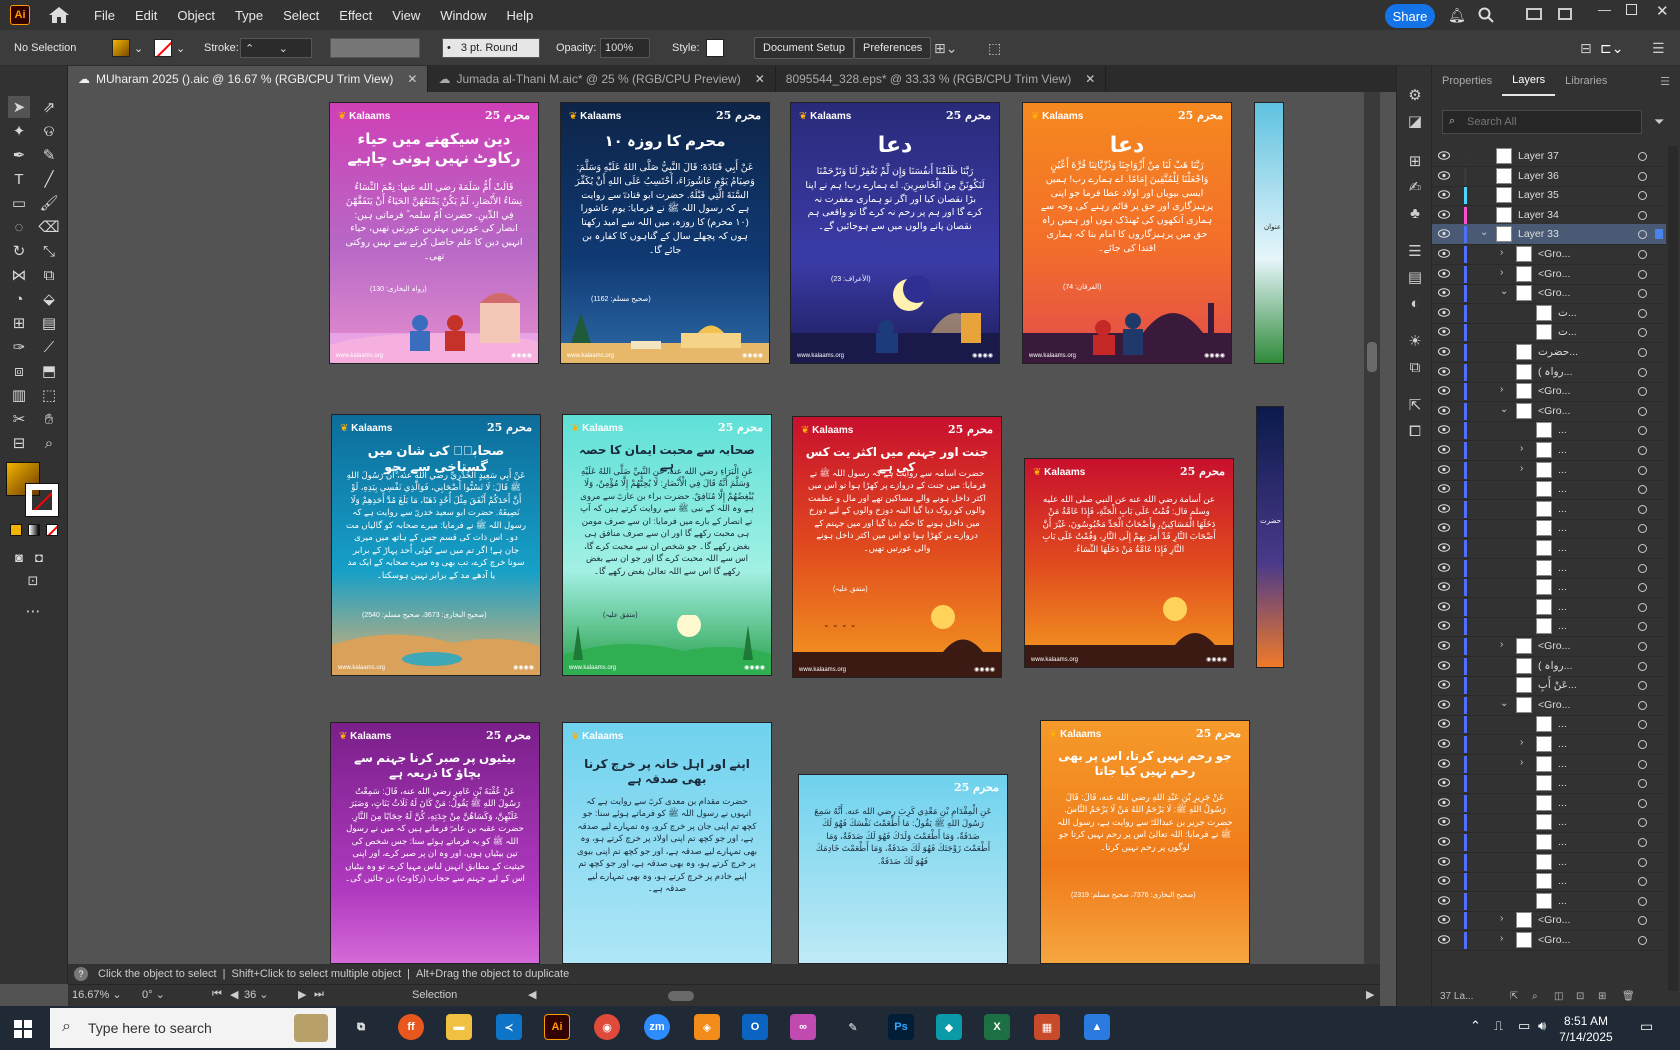 The image size is (1680, 1050). Describe the element at coordinates (19, 419) in the screenshot. I see `slice-tool-icon: ✂` at that location.